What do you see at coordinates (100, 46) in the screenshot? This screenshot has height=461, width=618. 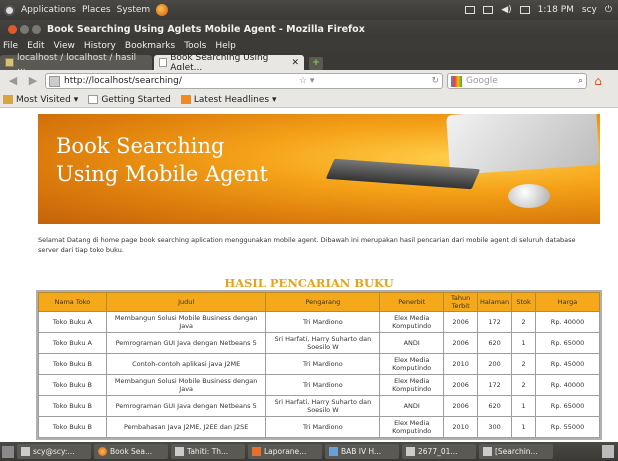 I see `menu-history: History` at bounding box center [100, 46].